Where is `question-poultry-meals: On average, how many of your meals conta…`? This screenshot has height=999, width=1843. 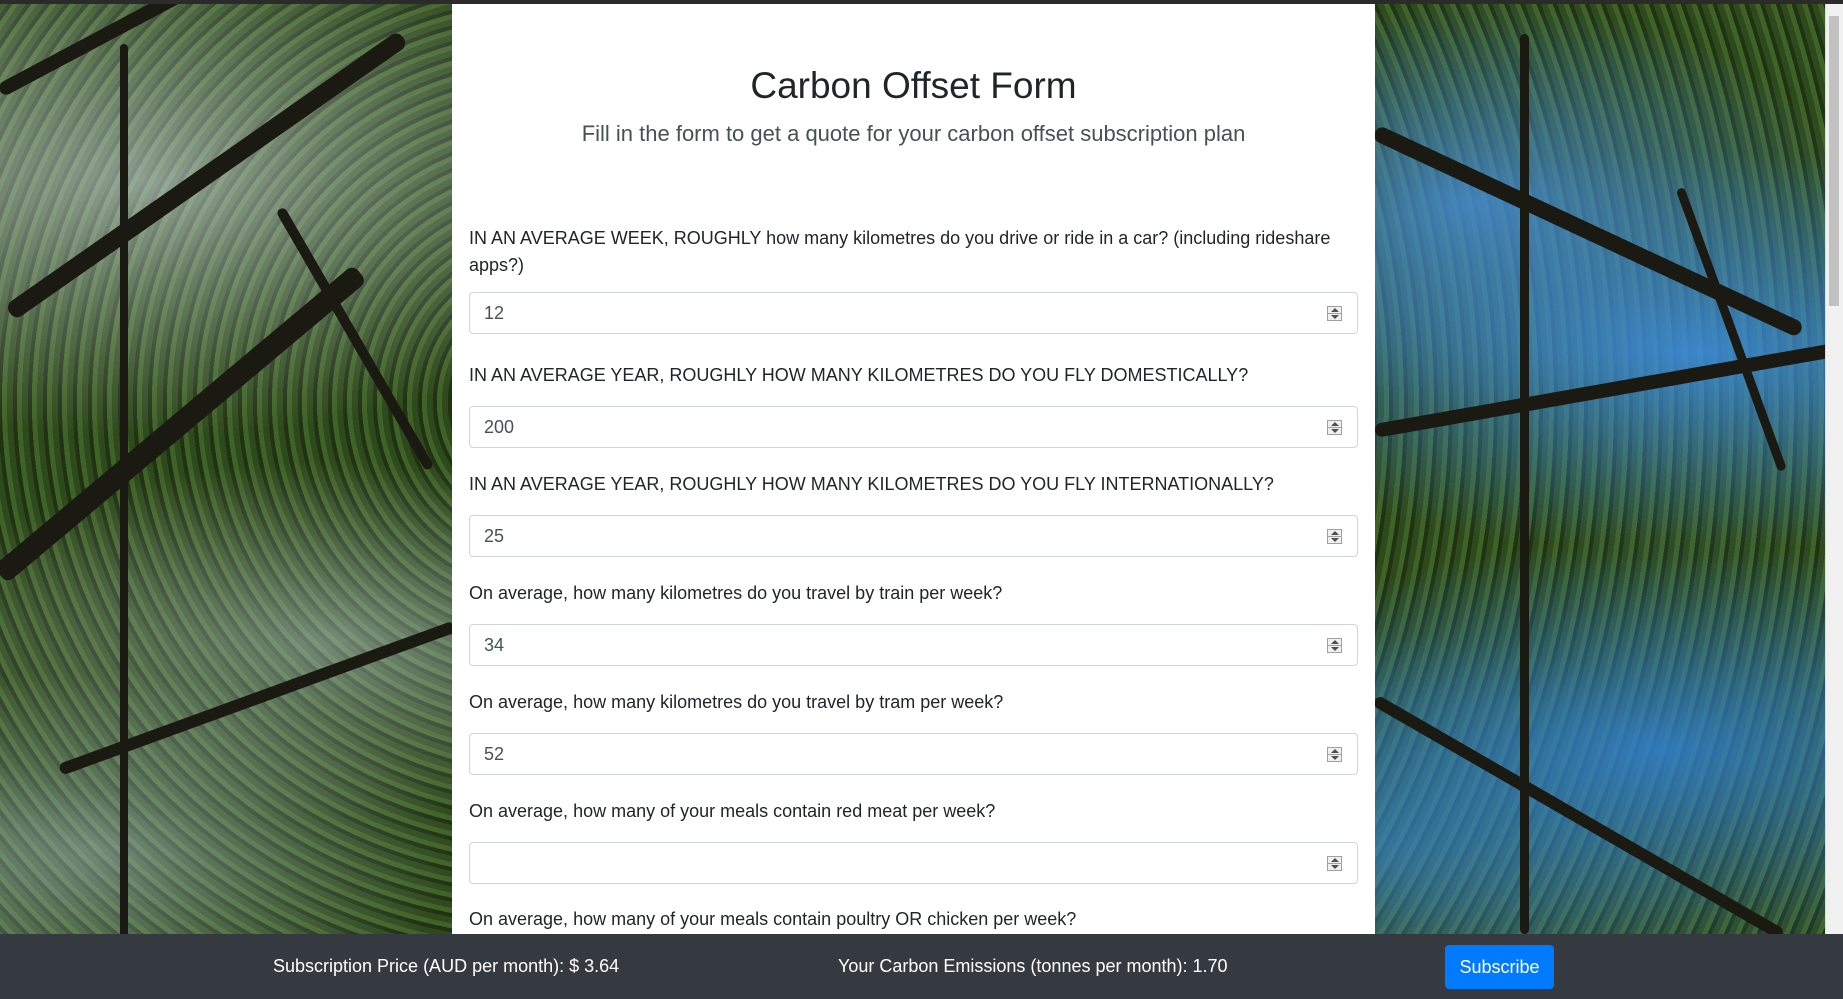 question-poultry-meals: On average, how many of your meals conta… is located at coordinates (914, 919).